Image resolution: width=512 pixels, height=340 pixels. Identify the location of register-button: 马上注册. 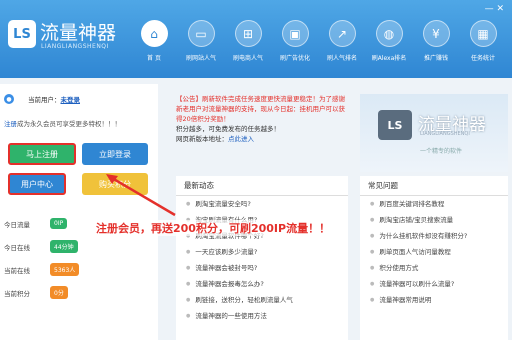
(42, 154).